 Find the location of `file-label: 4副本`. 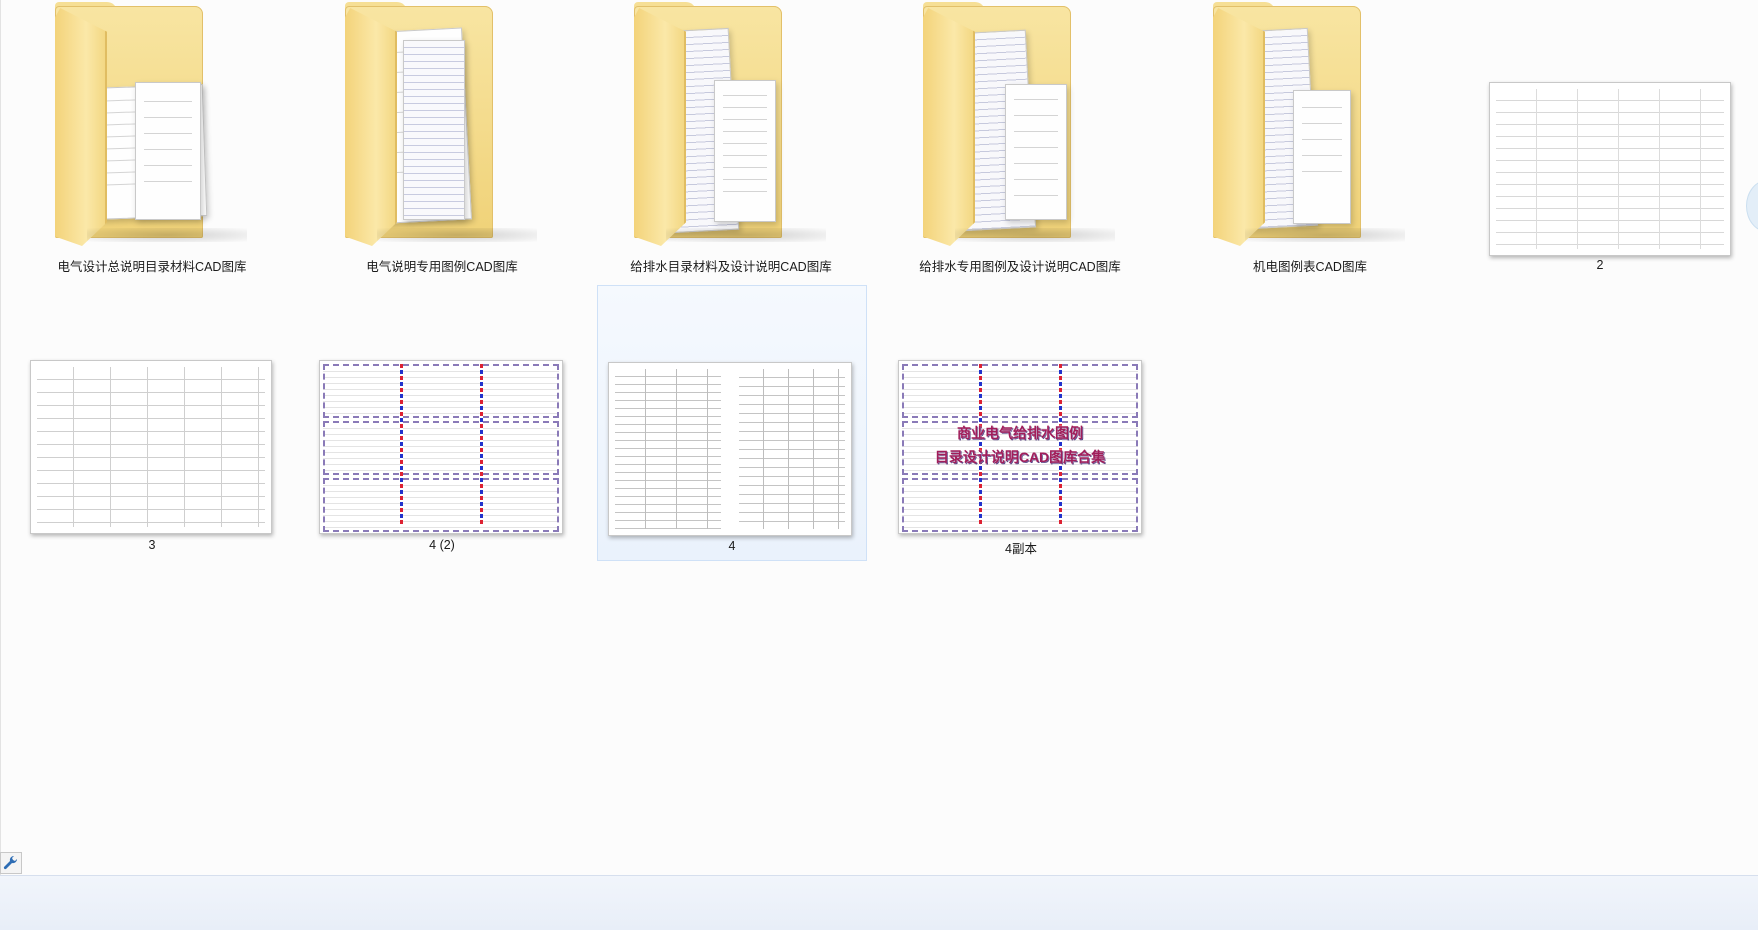

file-label: 4副本 is located at coordinates (1021, 549).